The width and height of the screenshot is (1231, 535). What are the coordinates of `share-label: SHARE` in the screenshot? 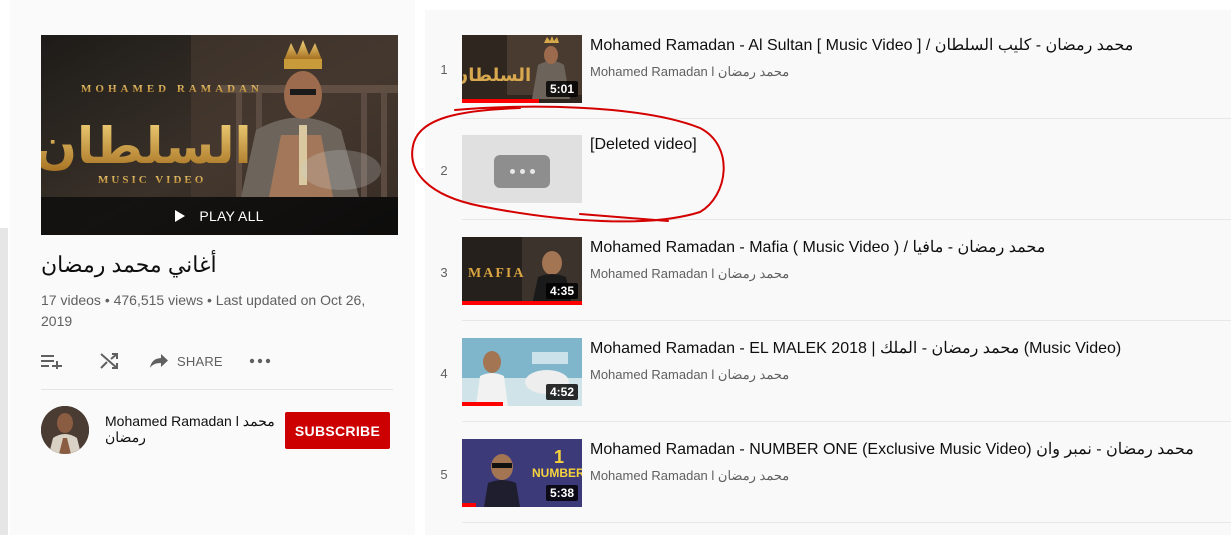 It's located at (200, 361).